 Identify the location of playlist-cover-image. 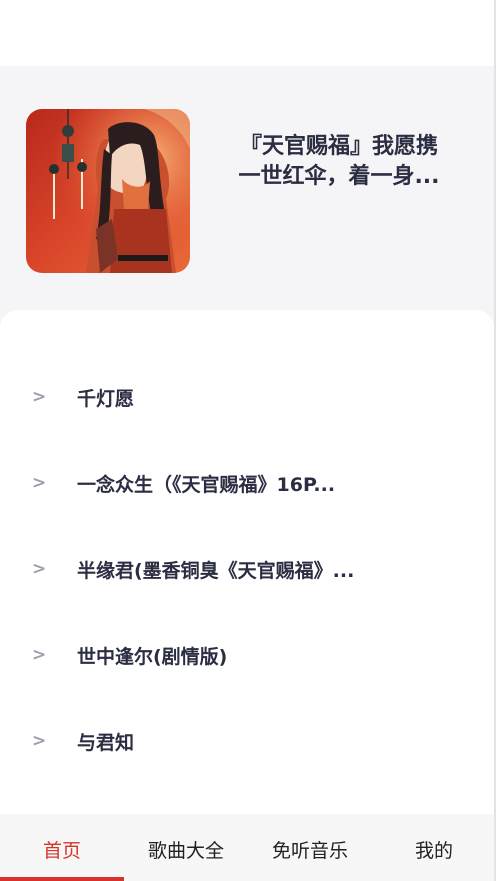
(108, 191).